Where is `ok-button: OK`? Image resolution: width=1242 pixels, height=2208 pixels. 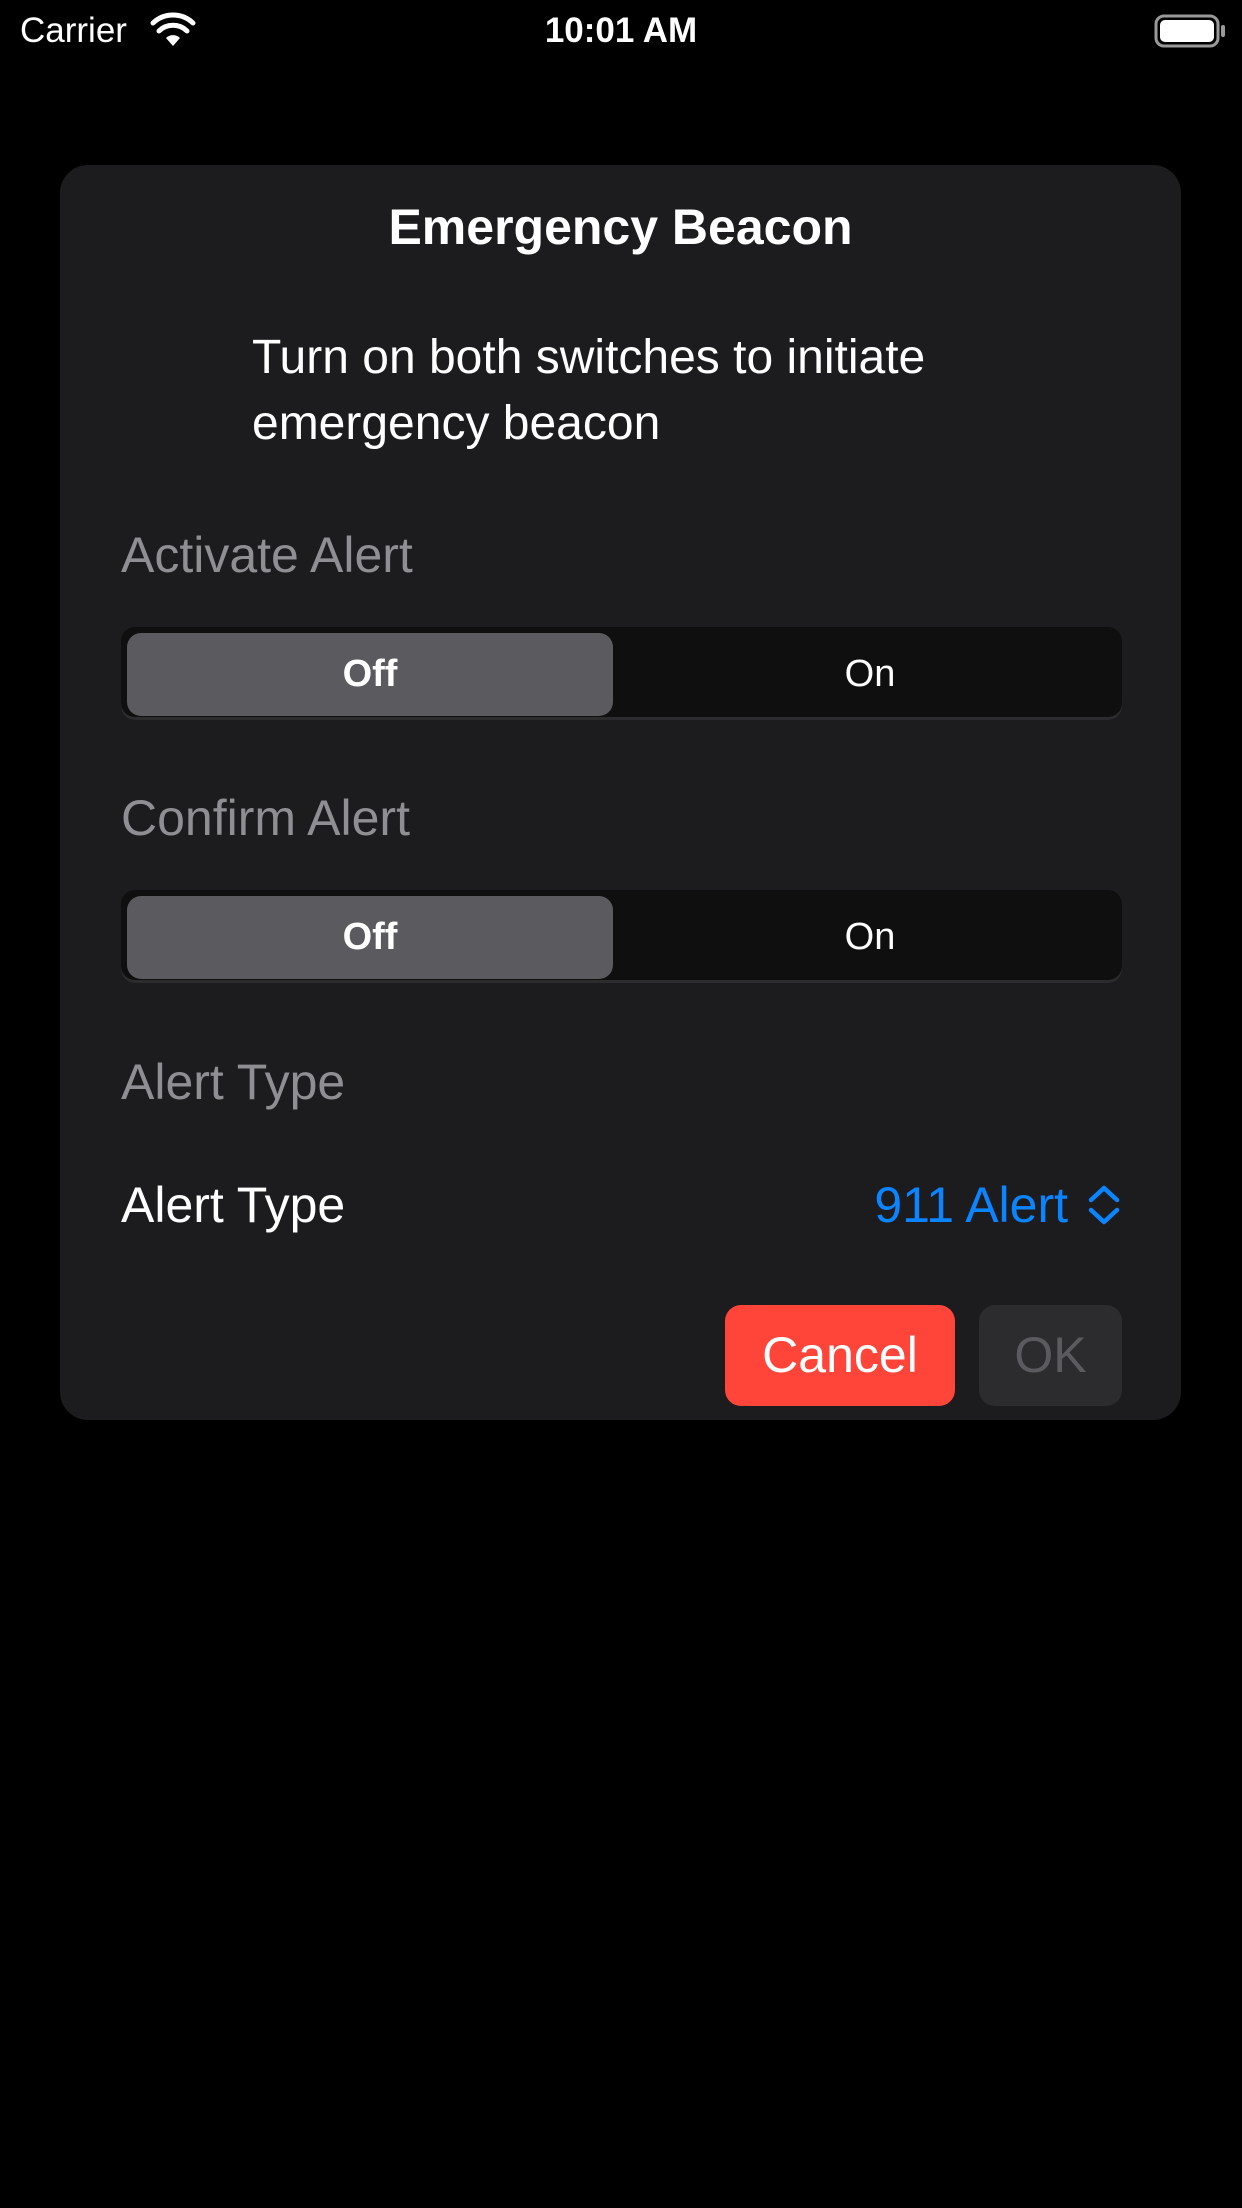
ok-button: OK is located at coordinates (1050, 1355).